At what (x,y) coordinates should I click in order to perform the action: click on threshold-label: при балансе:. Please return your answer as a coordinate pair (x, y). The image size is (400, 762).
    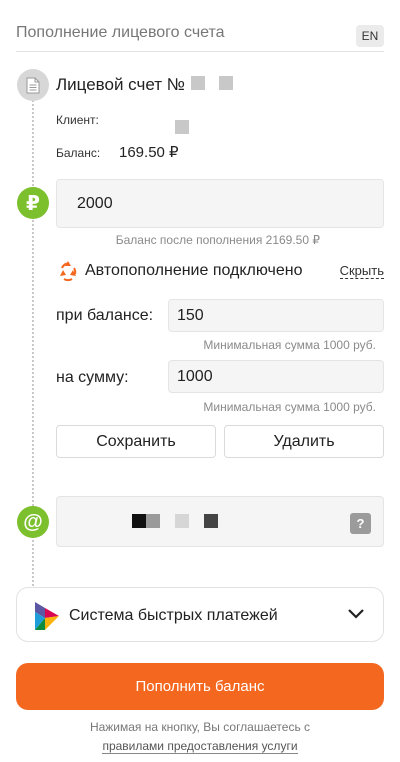
    Looking at the image, I should click on (105, 315).